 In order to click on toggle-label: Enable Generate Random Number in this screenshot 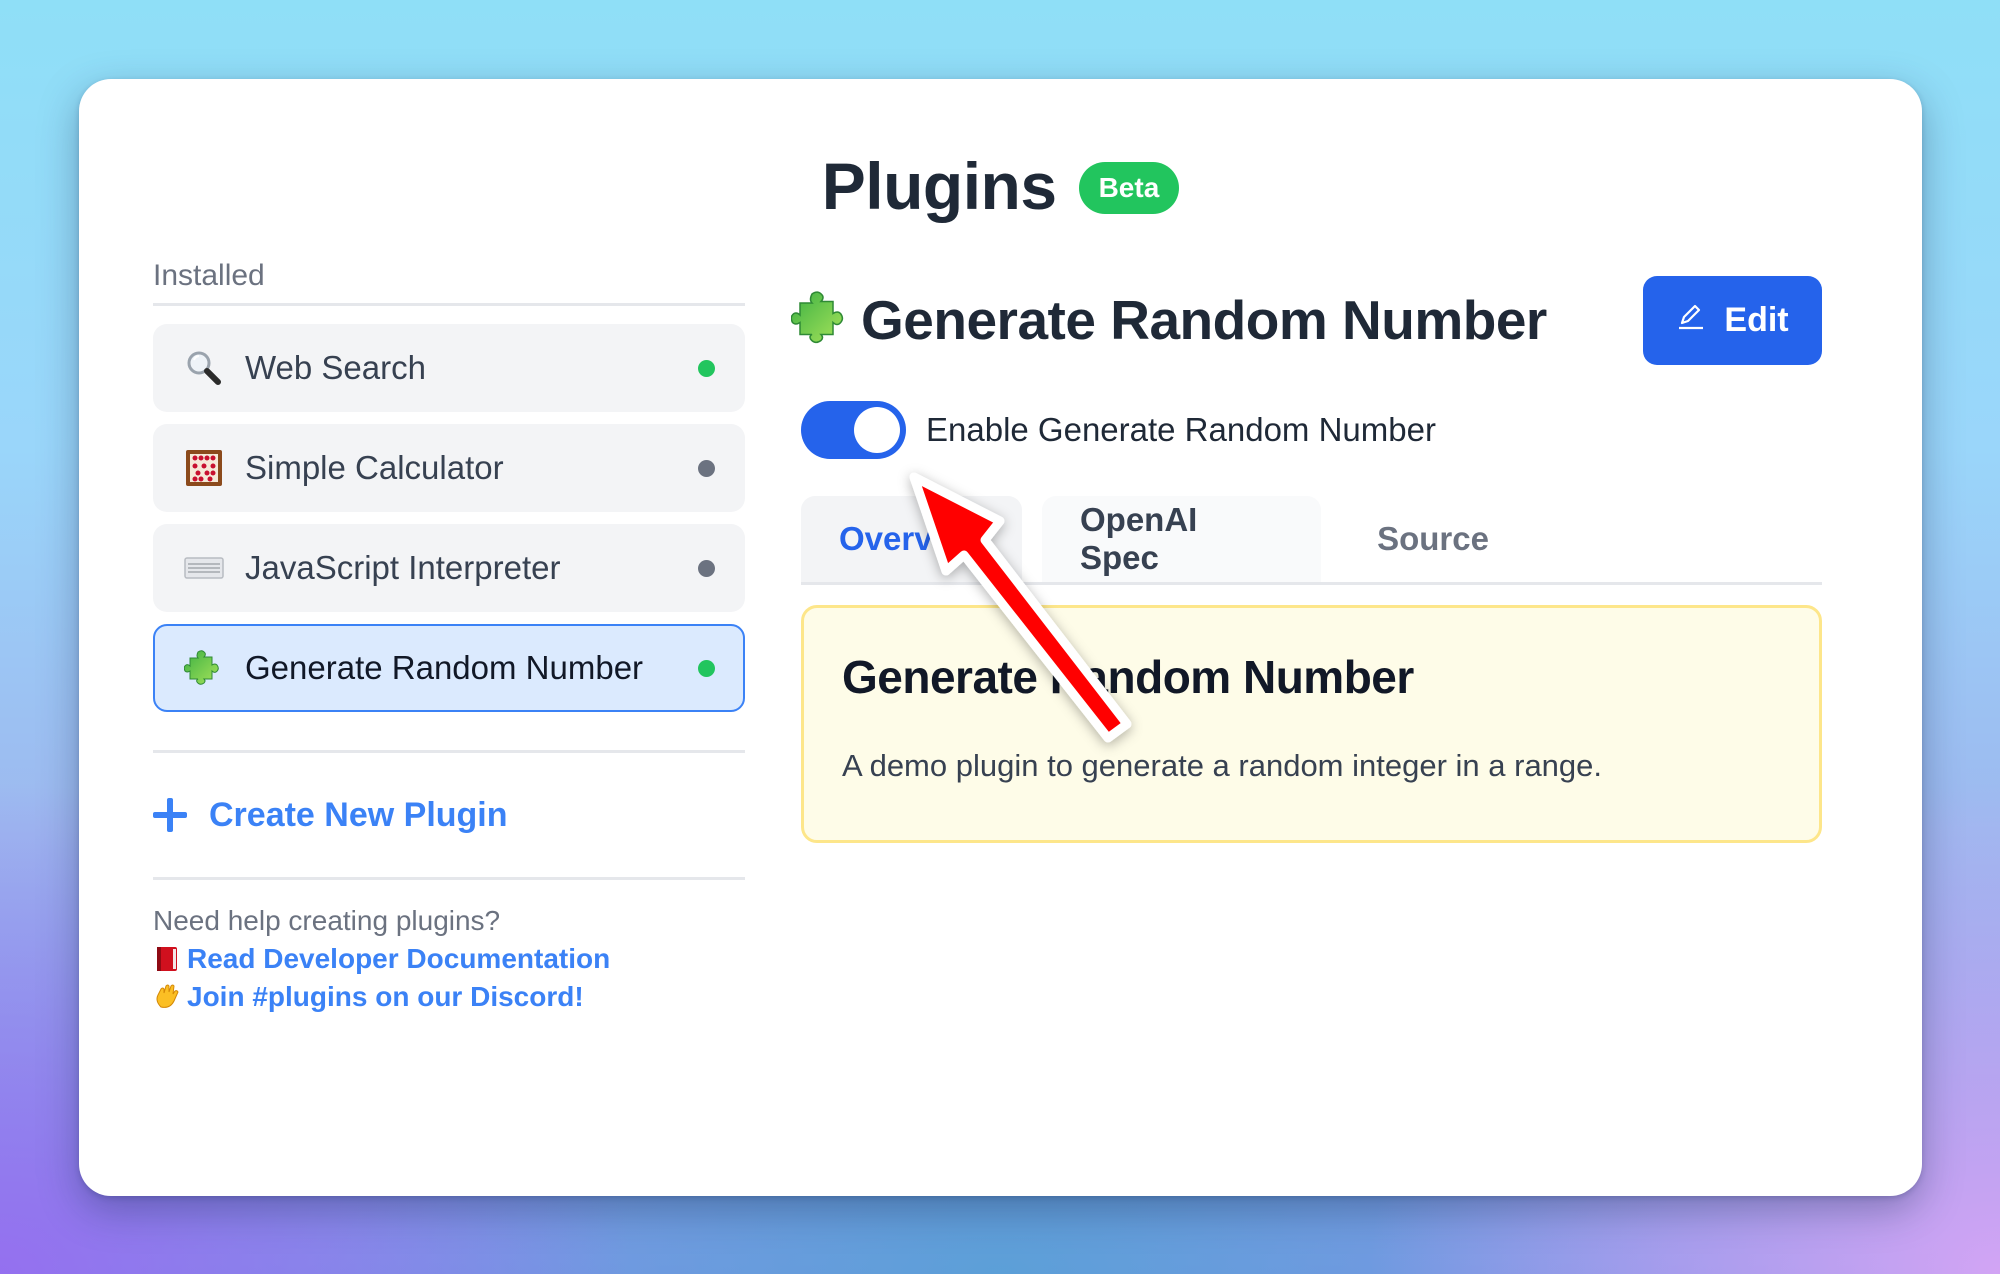, I will do `click(1181, 429)`.